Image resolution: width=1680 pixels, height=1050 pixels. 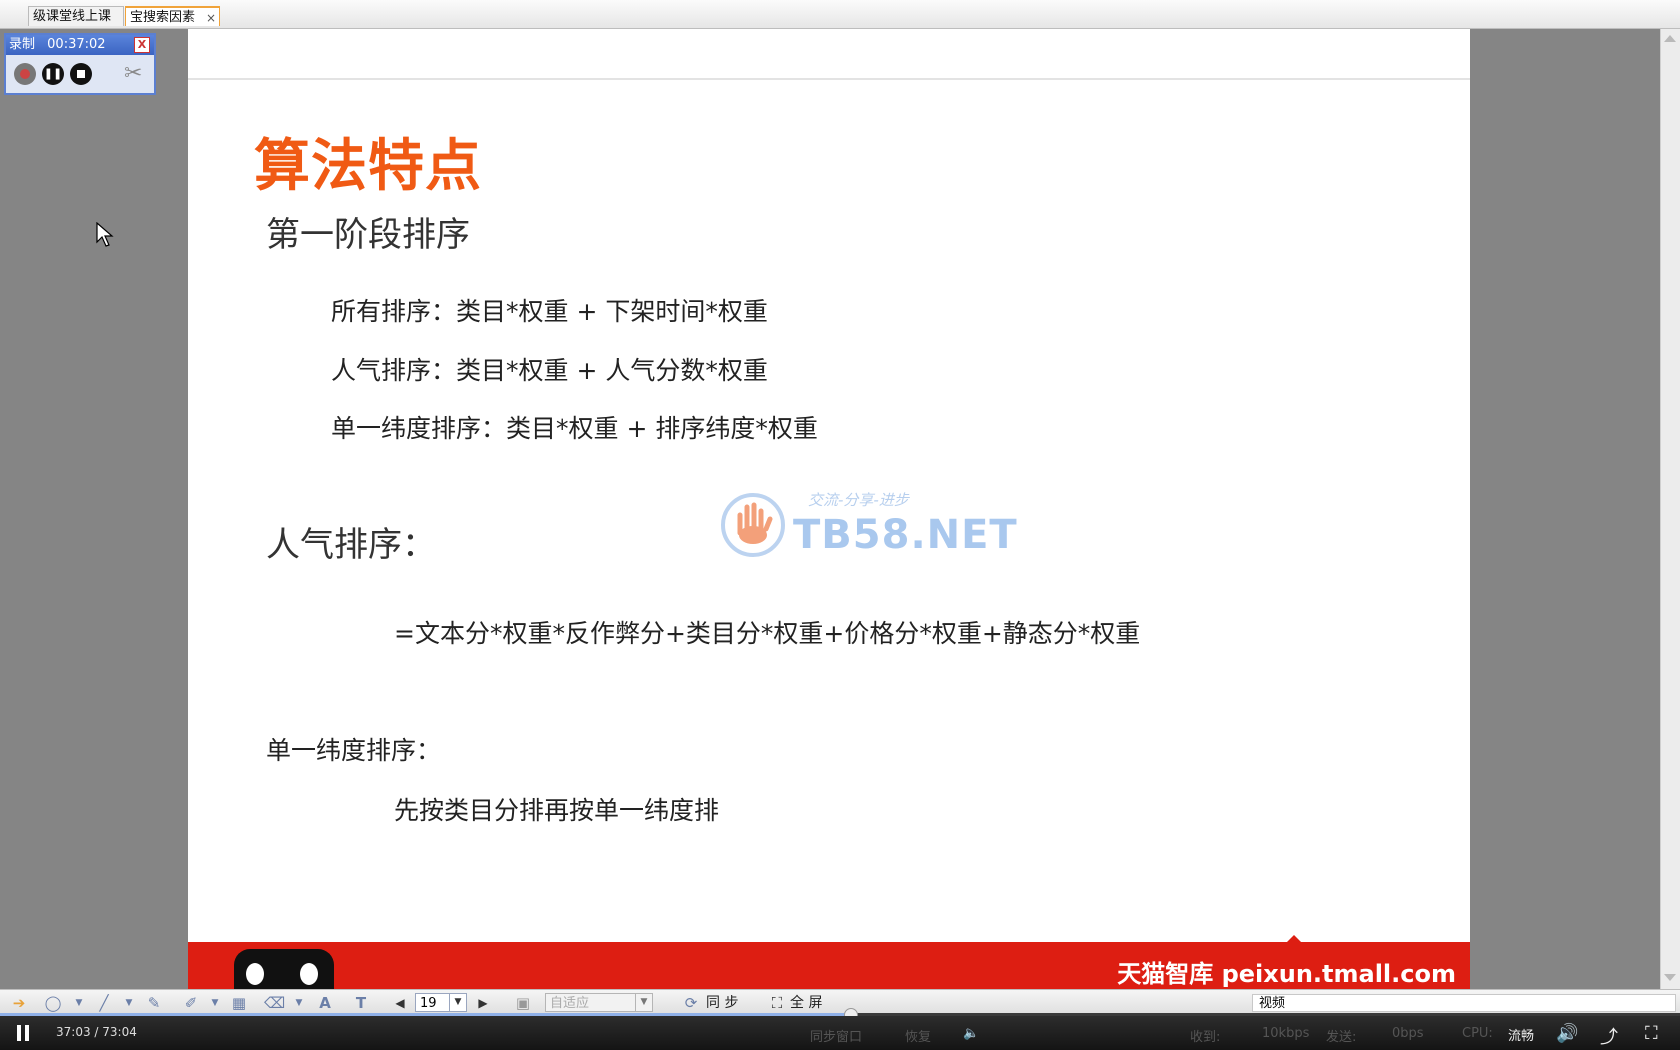 I want to click on tab-bar: 级课堂线上课 宝搜索因素 ×, so click(x=840, y=14).